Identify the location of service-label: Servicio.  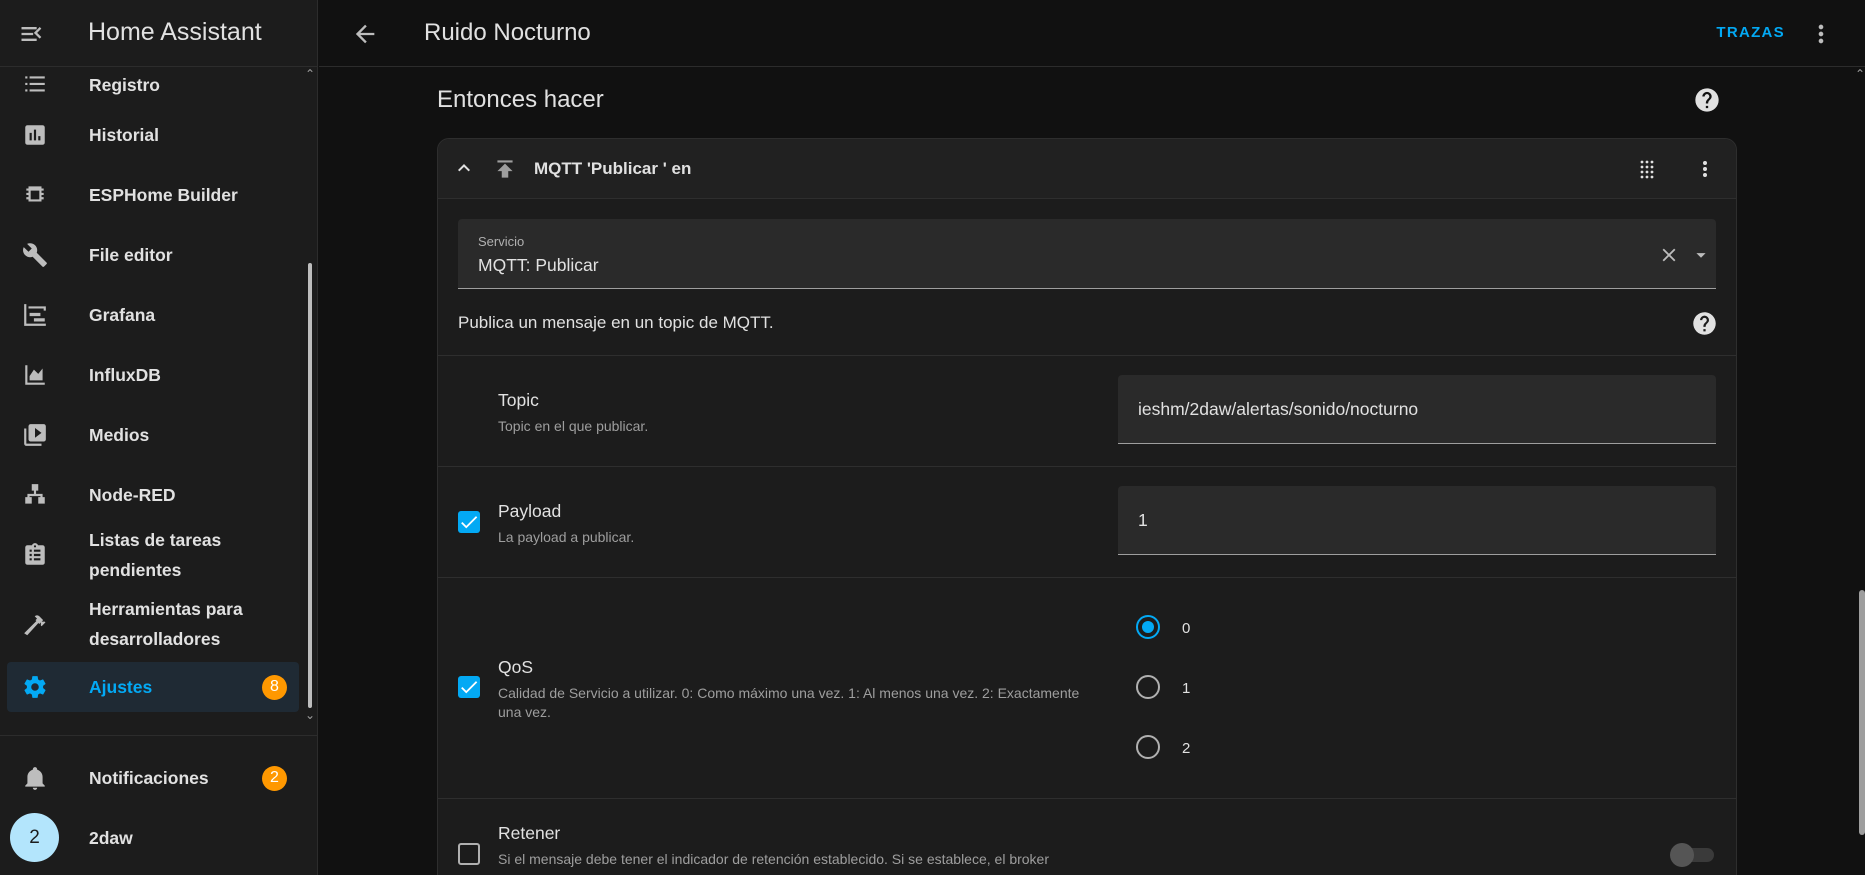
(501, 241).